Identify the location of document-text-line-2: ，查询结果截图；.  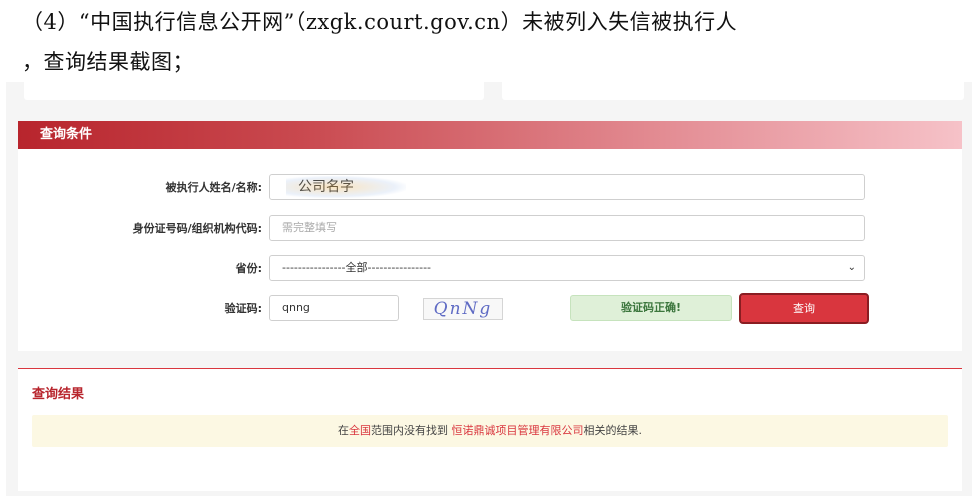
(108, 62).